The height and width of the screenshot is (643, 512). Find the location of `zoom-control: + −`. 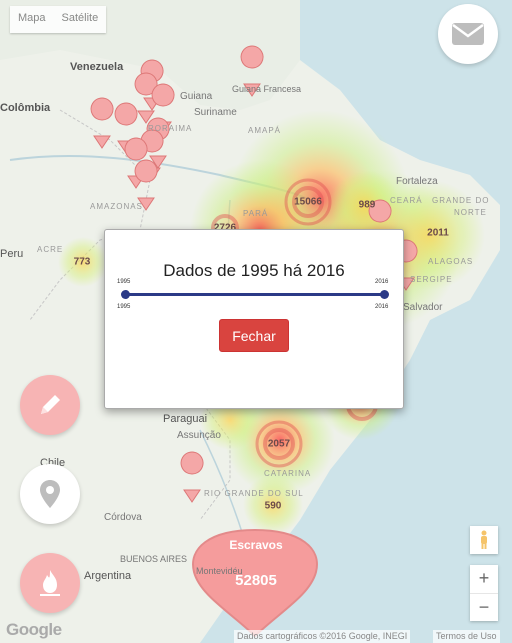

zoom-control: + − is located at coordinates (484, 593).